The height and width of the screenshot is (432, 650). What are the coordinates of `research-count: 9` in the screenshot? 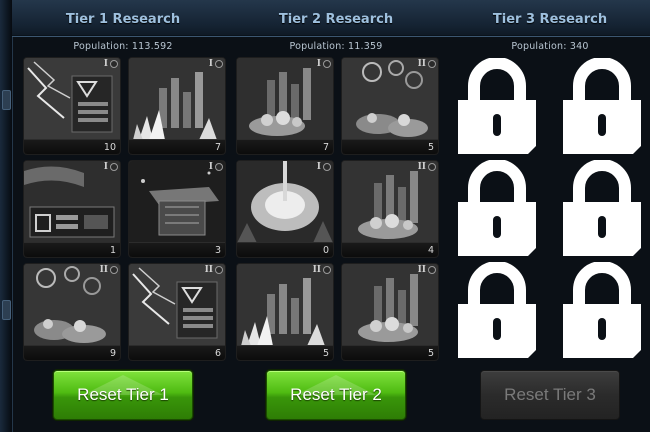 It's located at (112, 353).